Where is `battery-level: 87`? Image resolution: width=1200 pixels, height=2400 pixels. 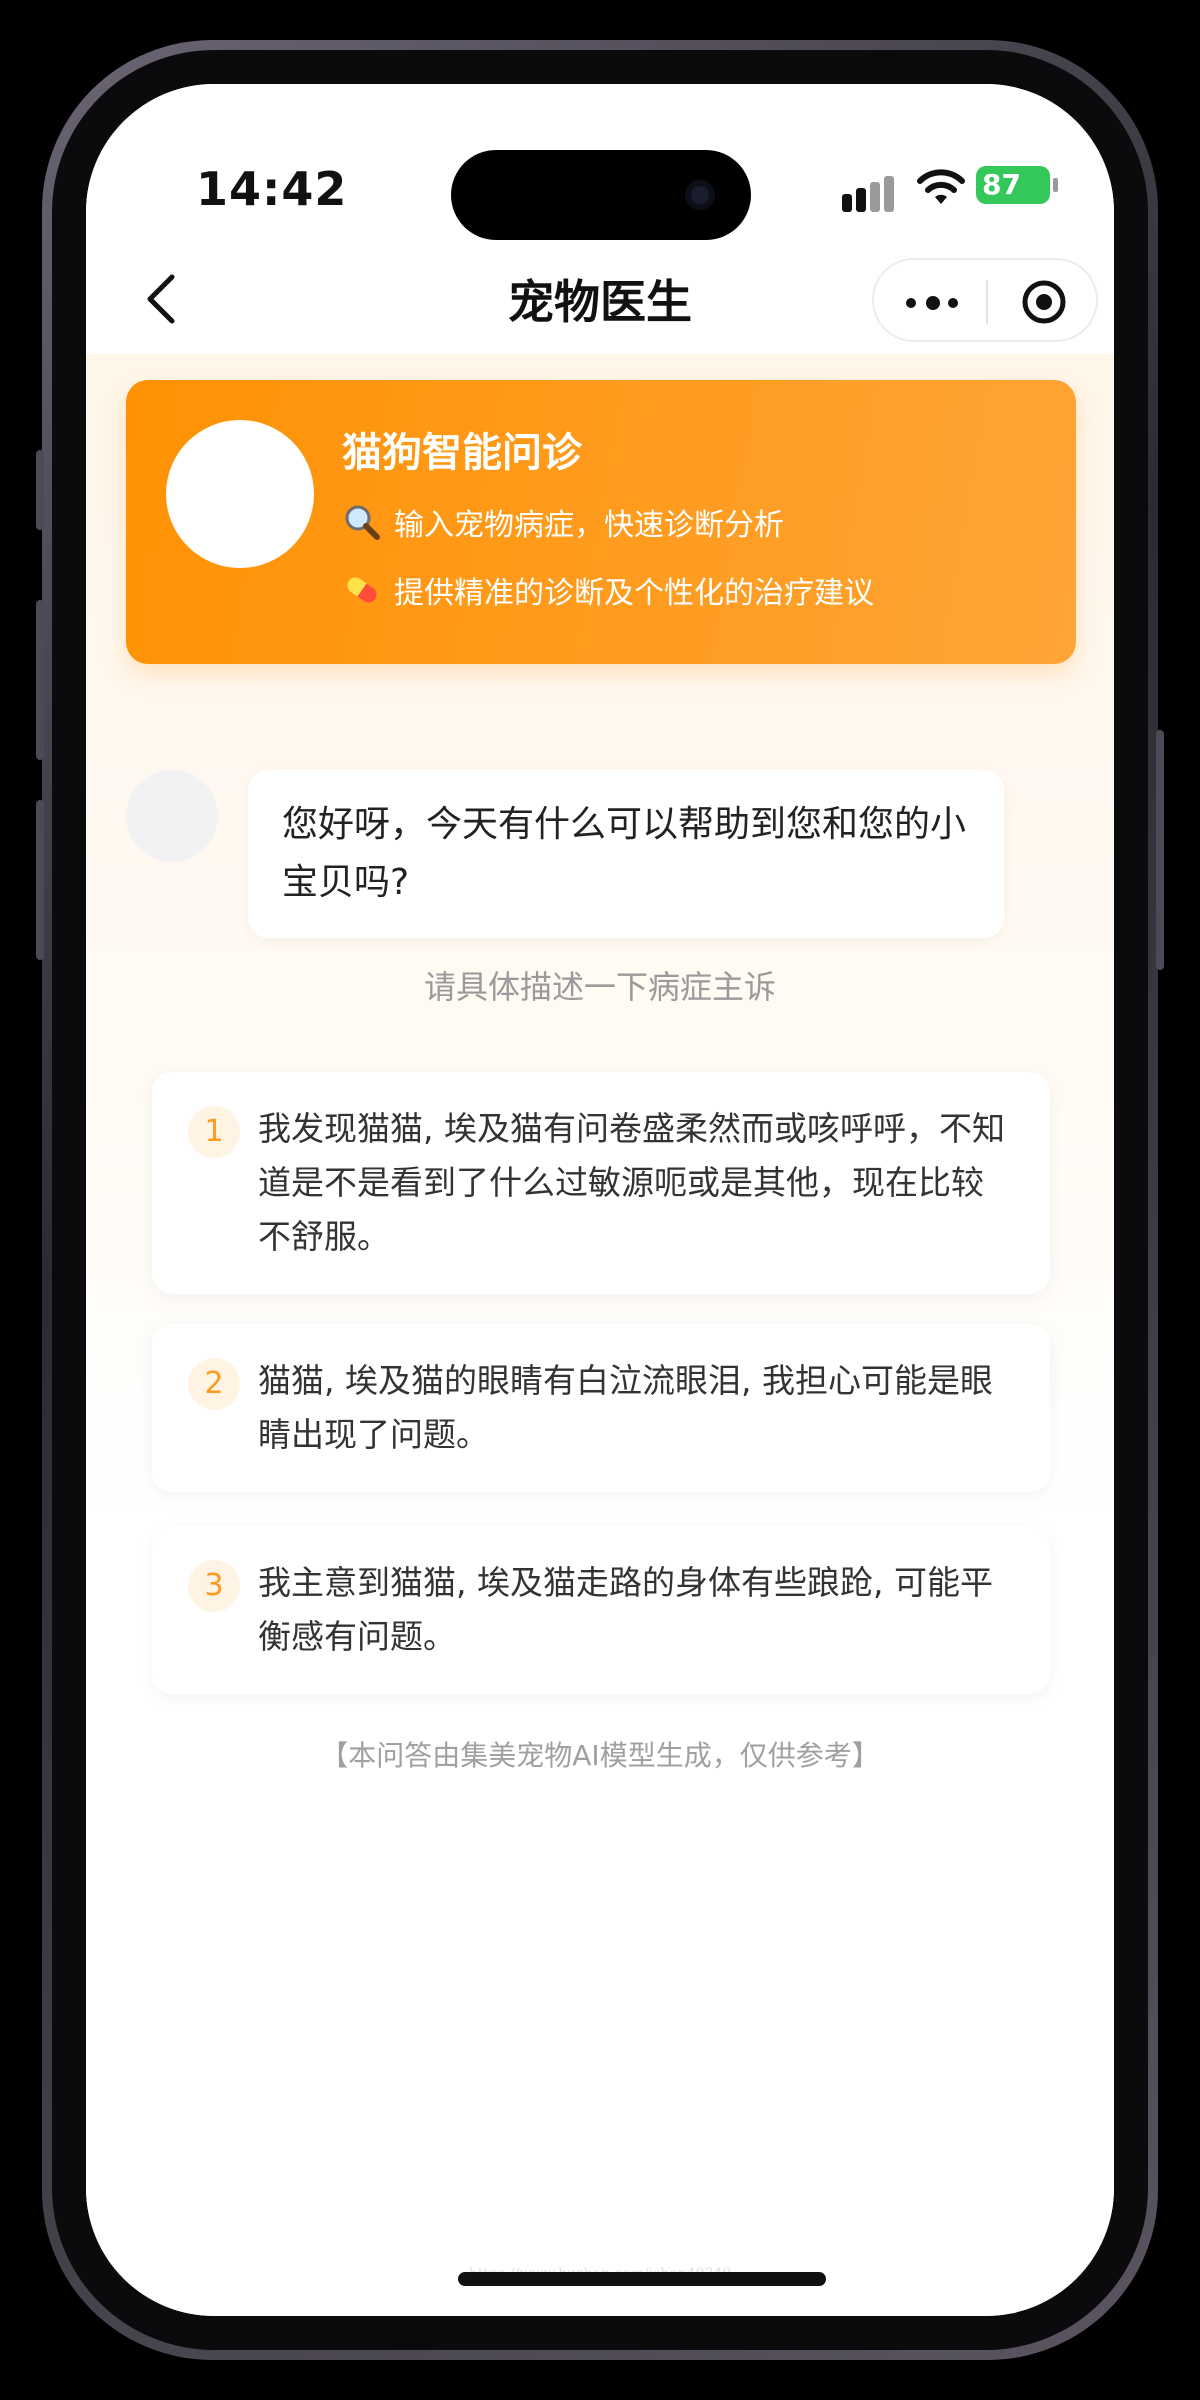
battery-level: 87 is located at coordinates (1001, 184).